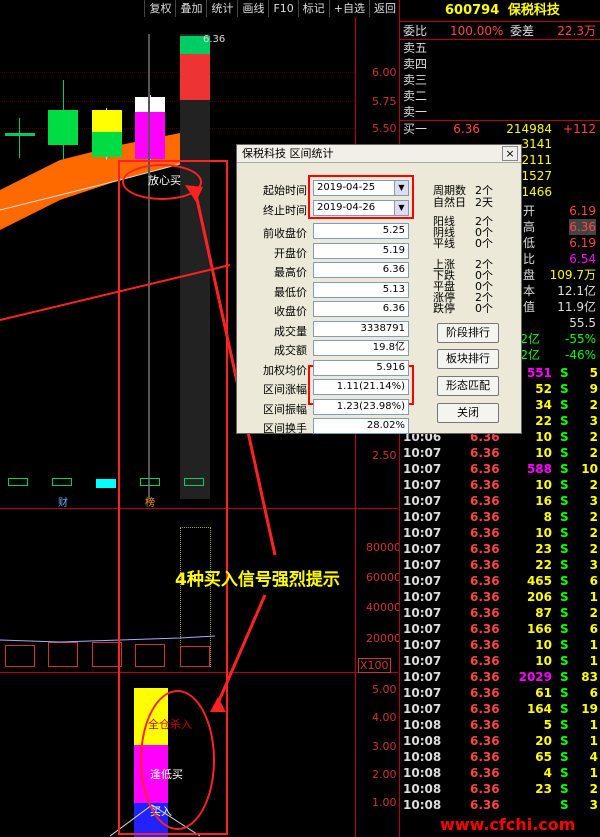  What do you see at coordinates (589, 709) in the screenshot?
I see `tick-count: 19` at bounding box center [589, 709].